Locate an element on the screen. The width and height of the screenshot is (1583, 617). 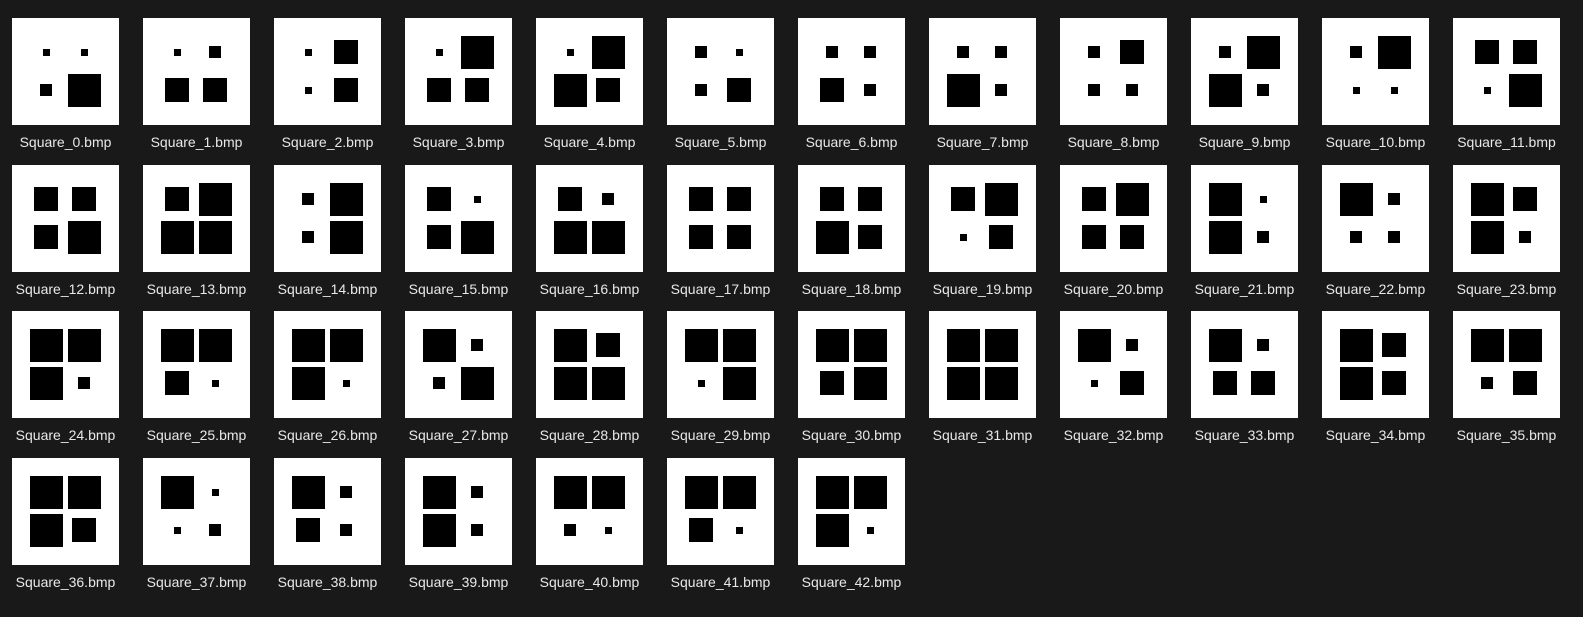
file-item: Square_17.bmp is located at coordinates (720, 222).